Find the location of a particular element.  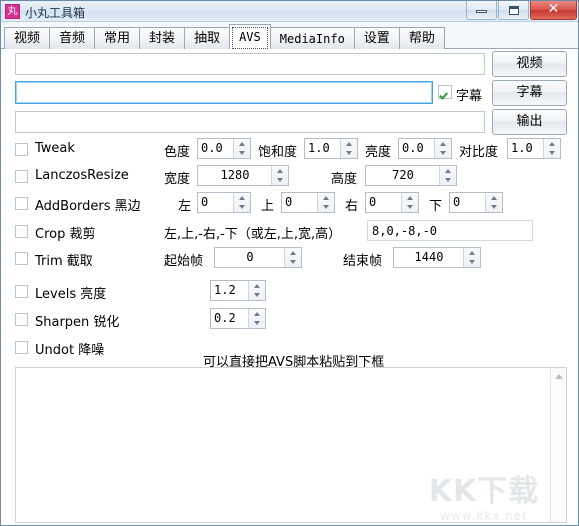

video-path-input is located at coordinates (250, 64).